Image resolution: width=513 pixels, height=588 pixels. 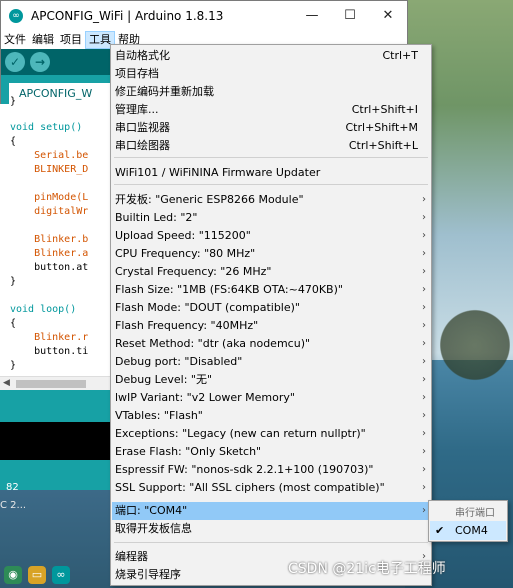 I want to click on upload-button: →, so click(x=40, y=62).